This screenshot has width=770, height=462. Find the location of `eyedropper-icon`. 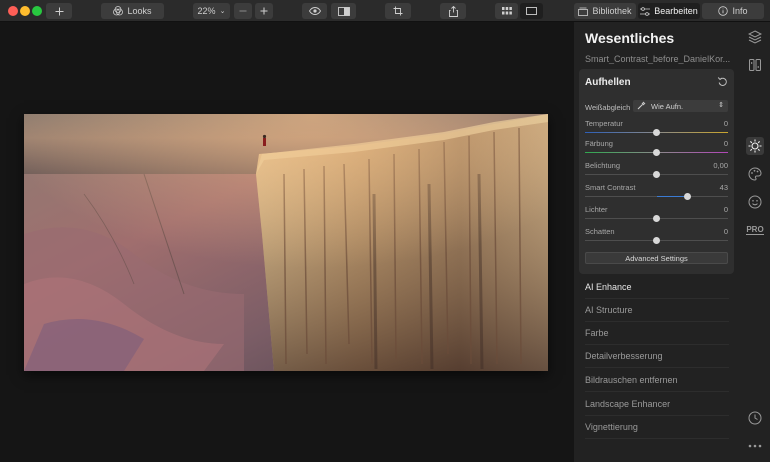

eyedropper-icon is located at coordinates (641, 106).